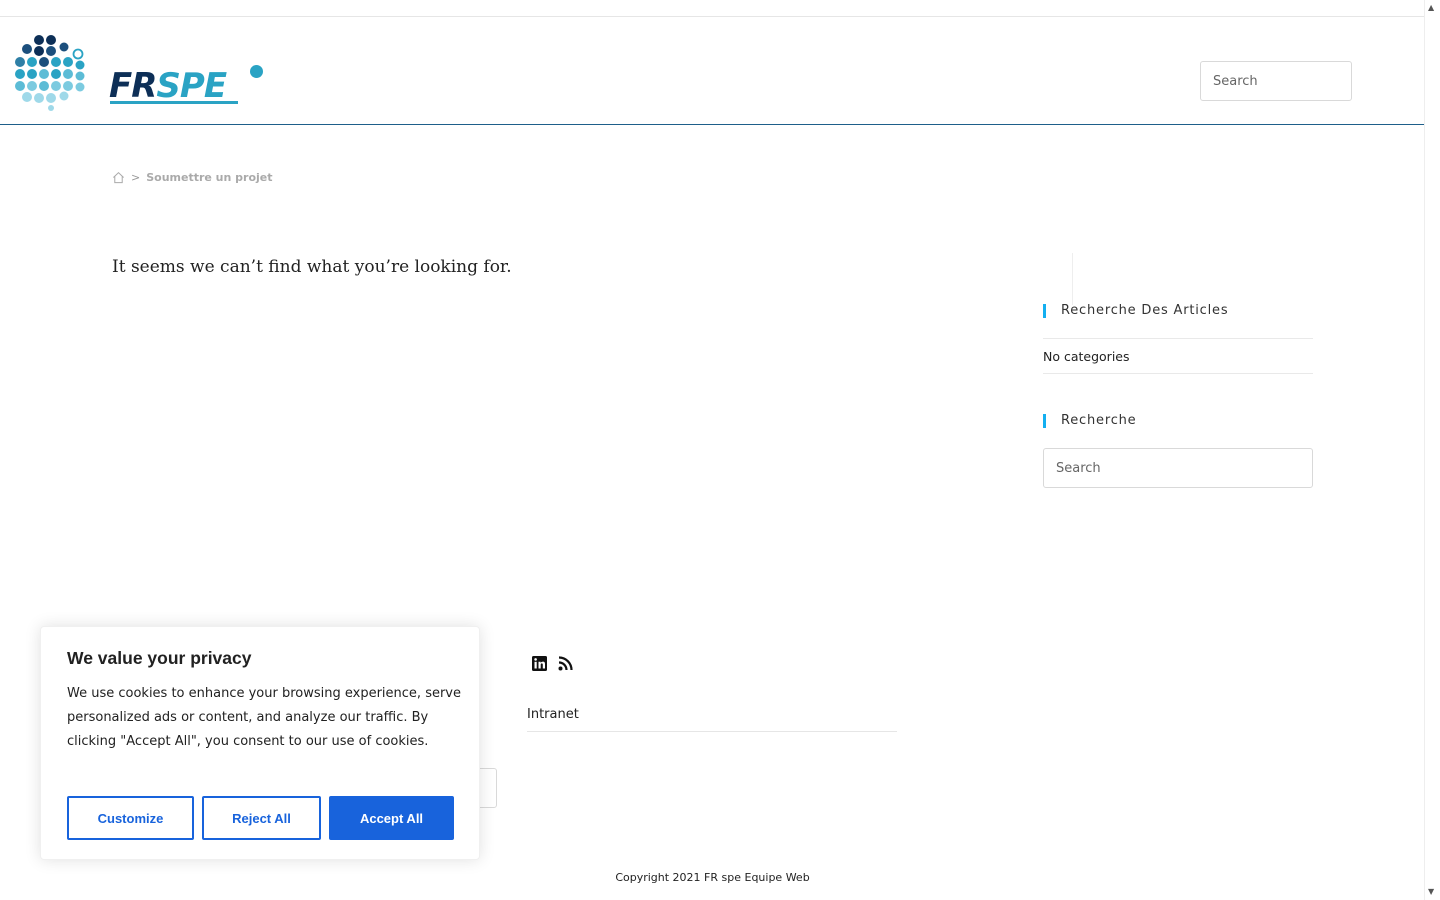  Describe the element at coordinates (539, 663) in the screenshot. I see `linkedin-icon` at that location.